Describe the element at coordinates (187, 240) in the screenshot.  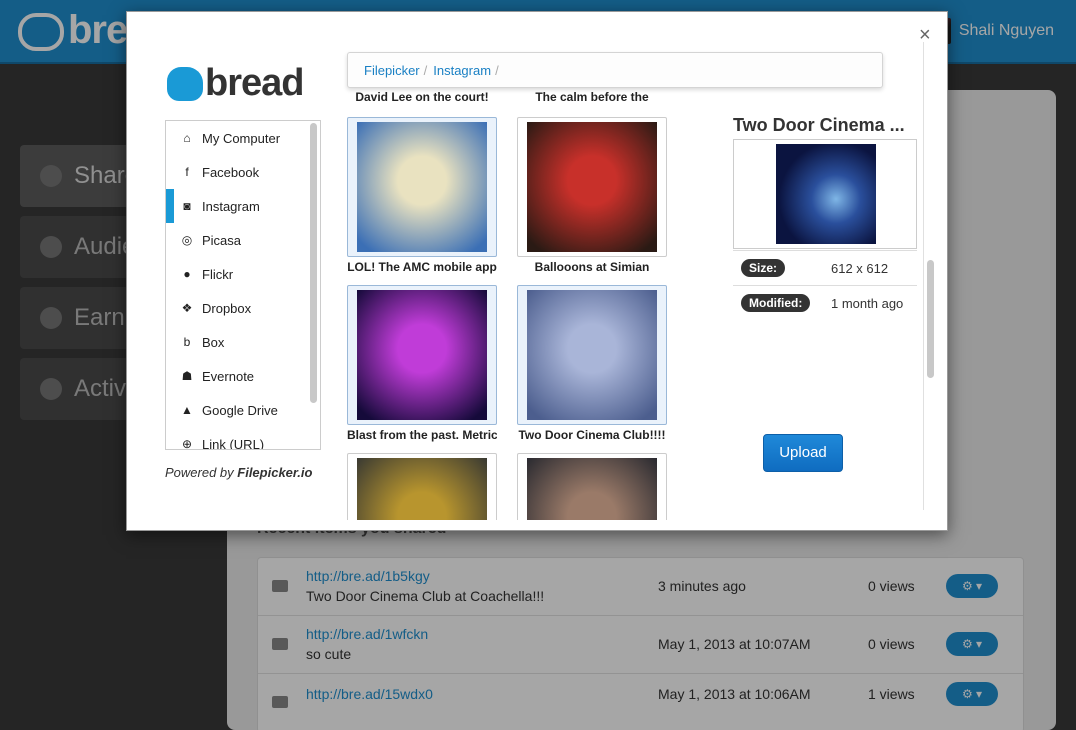
I see `picasa-icon: ◎` at that location.